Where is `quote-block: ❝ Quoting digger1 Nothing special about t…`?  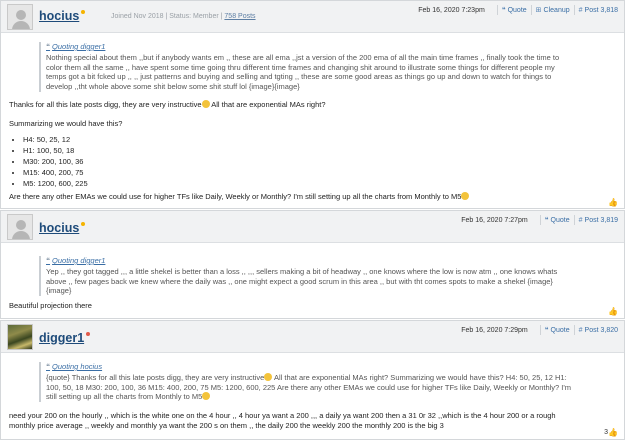
quote-block: ❝ Quoting digger1 Nothing special about t… is located at coordinates (326, 67).